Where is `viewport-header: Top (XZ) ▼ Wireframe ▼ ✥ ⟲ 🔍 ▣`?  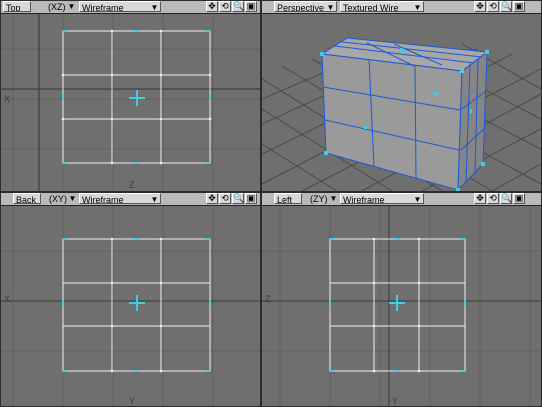
viewport-header: Top (XZ) ▼ Wireframe ▼ ✥ ⟲ 🔍 ▣ is located at coordinates (130, 7).